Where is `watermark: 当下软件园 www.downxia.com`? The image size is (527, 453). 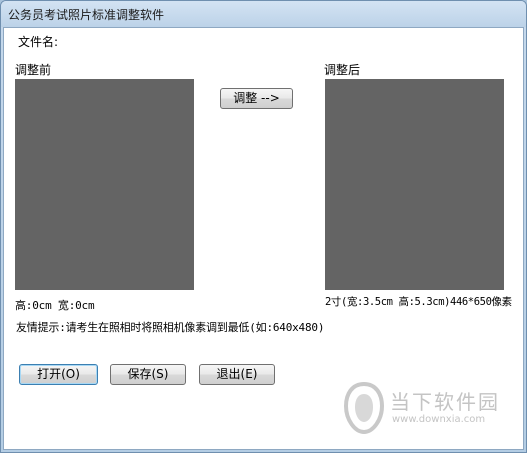 watermark: 当下软件园 www.downxia.com is located at coordinates (432, 410).